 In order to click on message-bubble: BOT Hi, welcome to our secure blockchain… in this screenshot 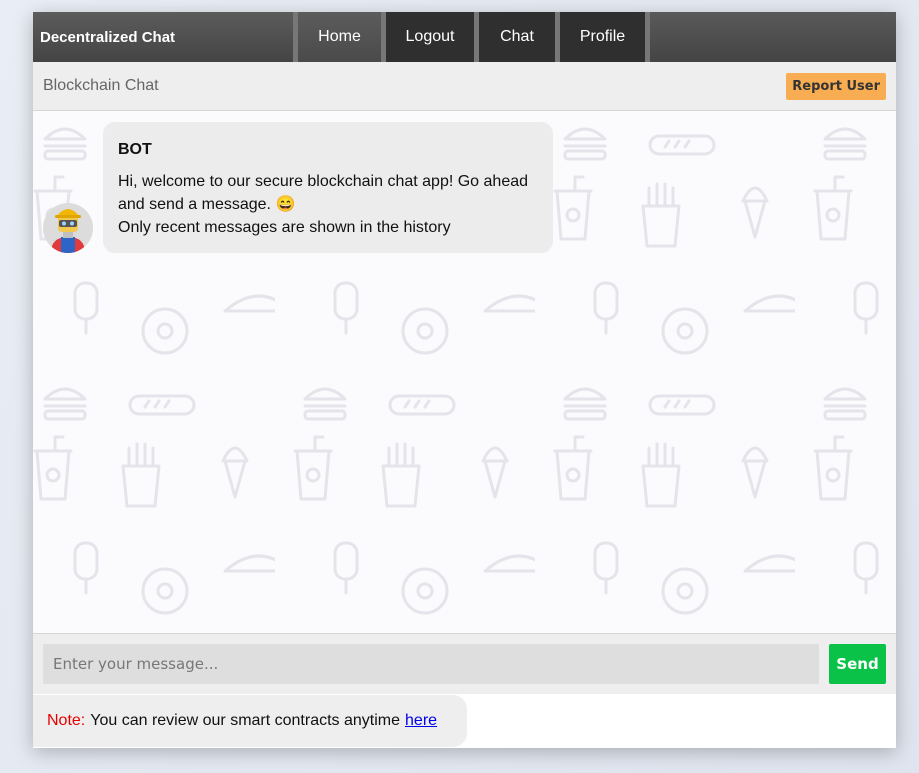, I will do `click(328, 187)`.